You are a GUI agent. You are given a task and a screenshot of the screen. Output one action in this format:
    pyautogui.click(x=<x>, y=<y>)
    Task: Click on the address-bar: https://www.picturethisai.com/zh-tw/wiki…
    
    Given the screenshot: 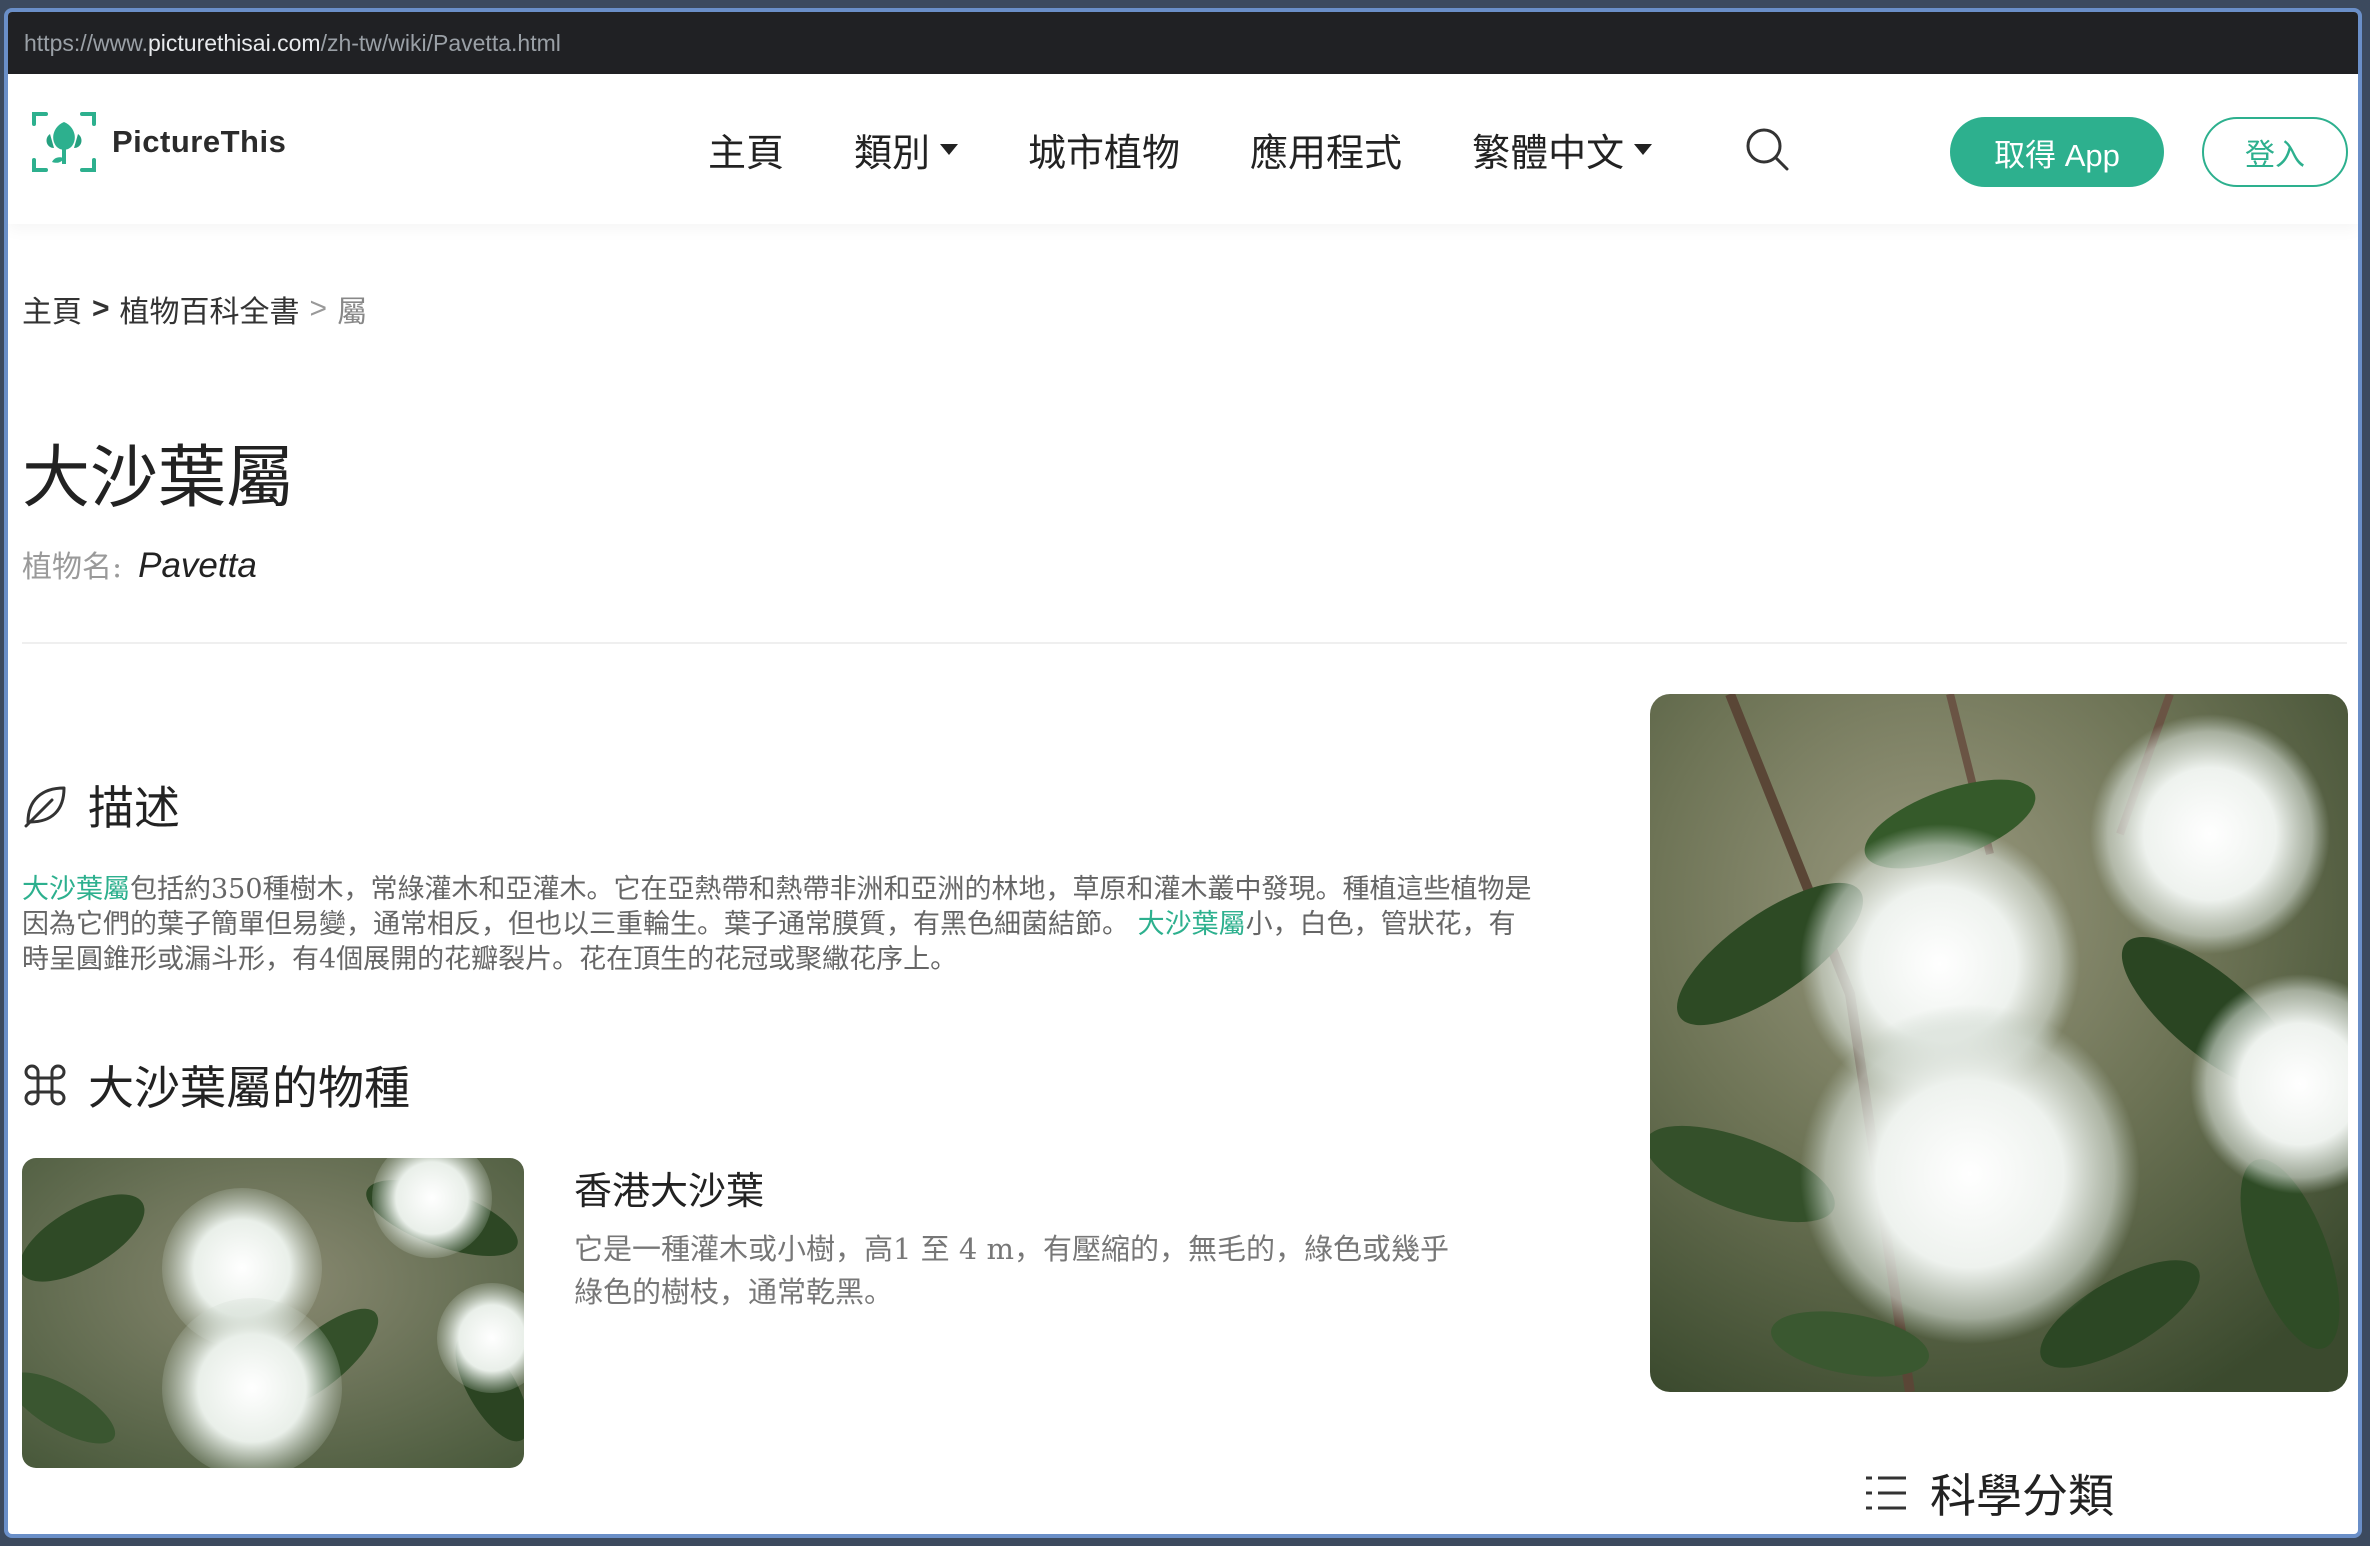 What is the action you would take?
    pyautogui.click(x=1183, y=43)
    